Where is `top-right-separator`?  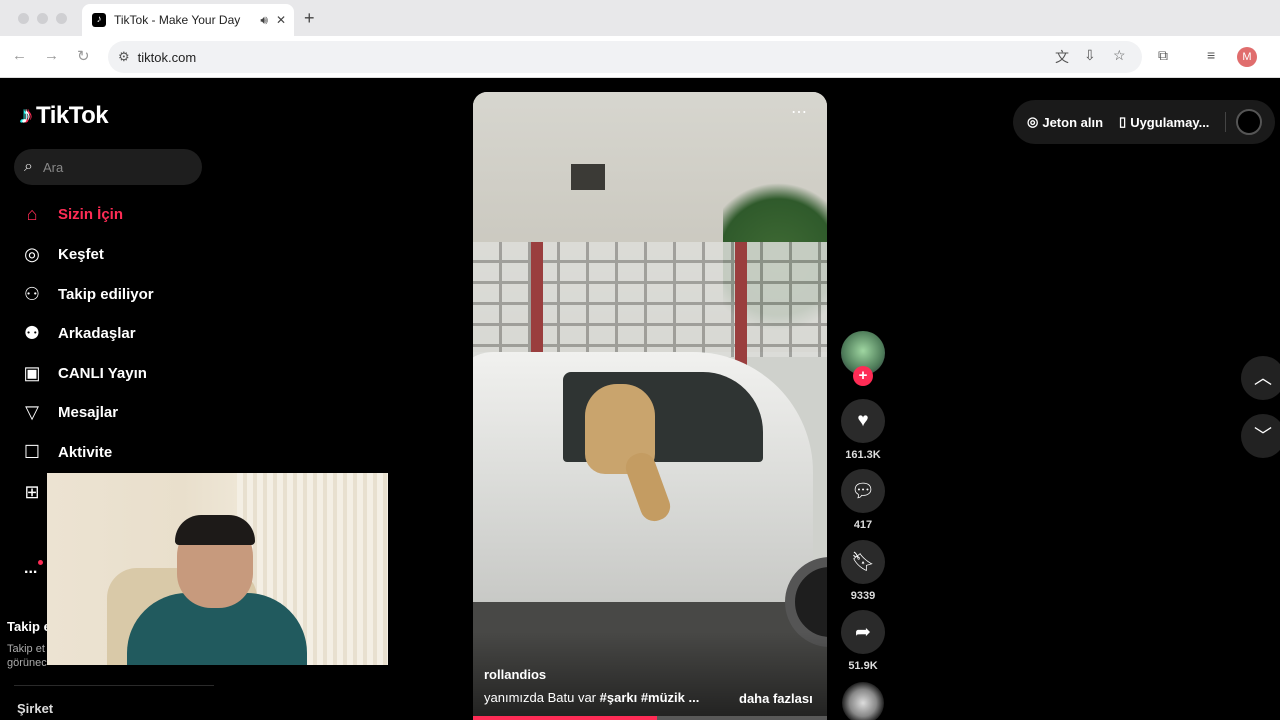 top-right-separator is located at coordinates (1226, 122).